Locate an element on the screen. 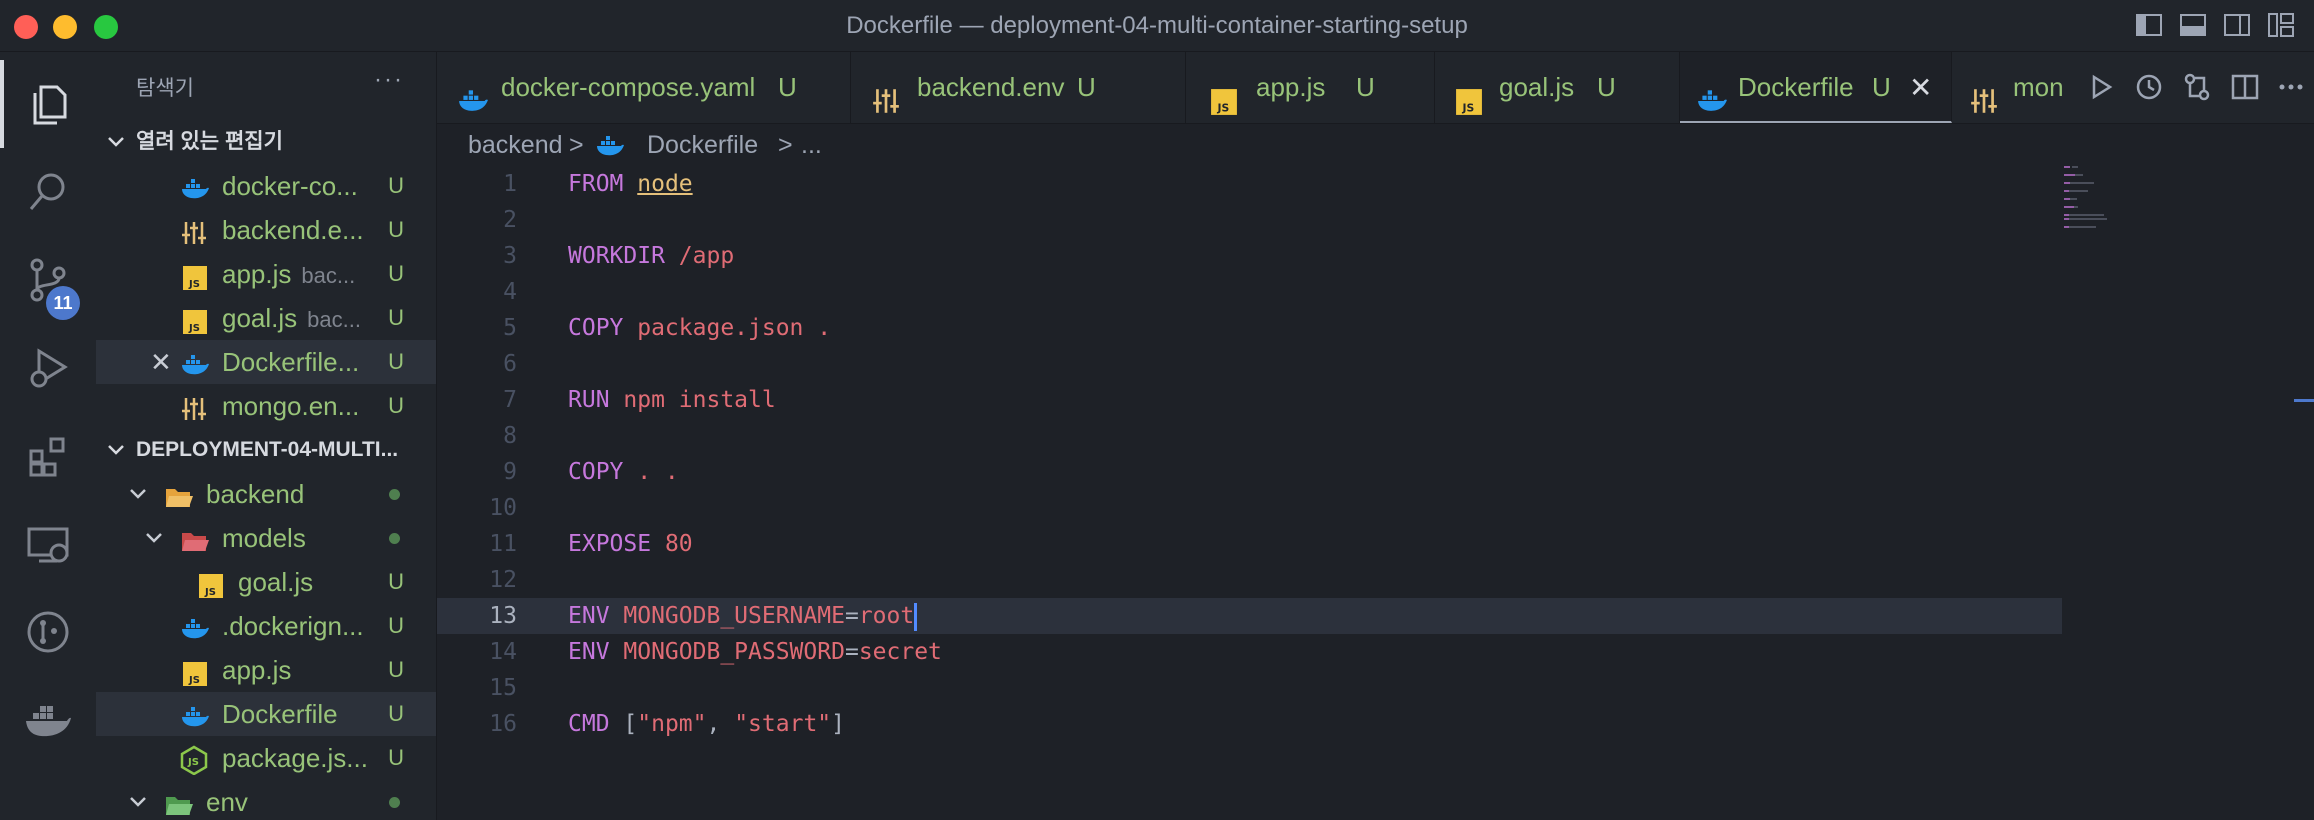 The image size is (2314, 820). tree-file-app-js: JS app.js U is located at coordinates (266, 670).